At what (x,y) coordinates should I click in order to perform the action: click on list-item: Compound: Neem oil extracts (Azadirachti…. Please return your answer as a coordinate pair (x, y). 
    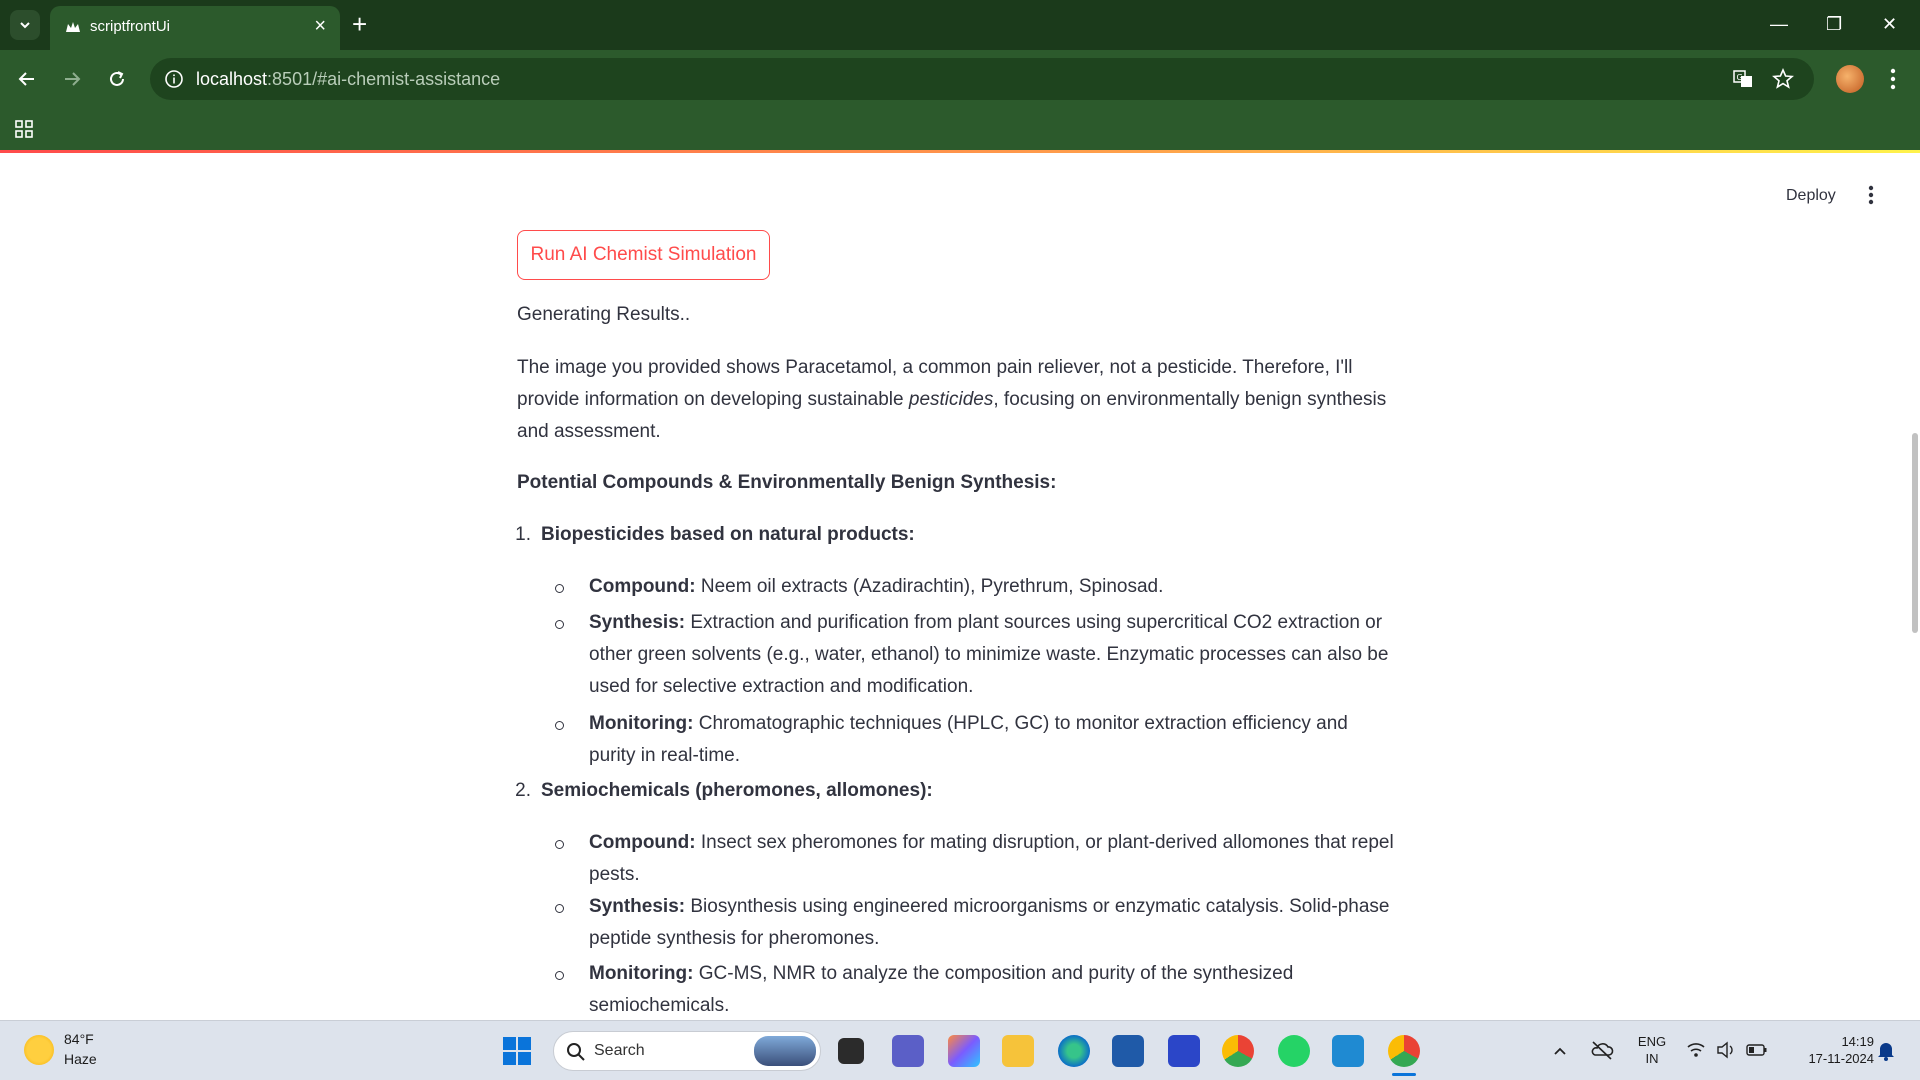
    Looking at the image, I should click on (977, 587).